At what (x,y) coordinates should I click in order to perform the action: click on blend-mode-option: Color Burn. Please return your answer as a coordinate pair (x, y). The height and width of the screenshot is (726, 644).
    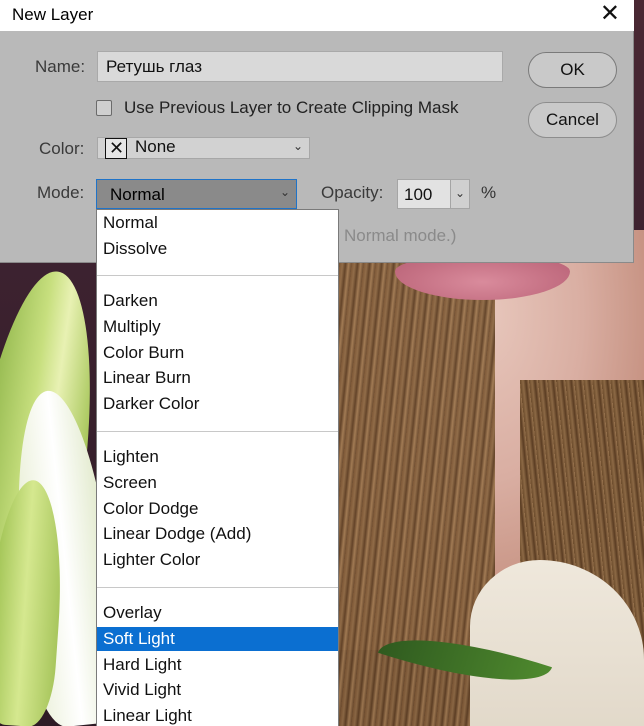
    Looking at the image, I should click on (217, 353).